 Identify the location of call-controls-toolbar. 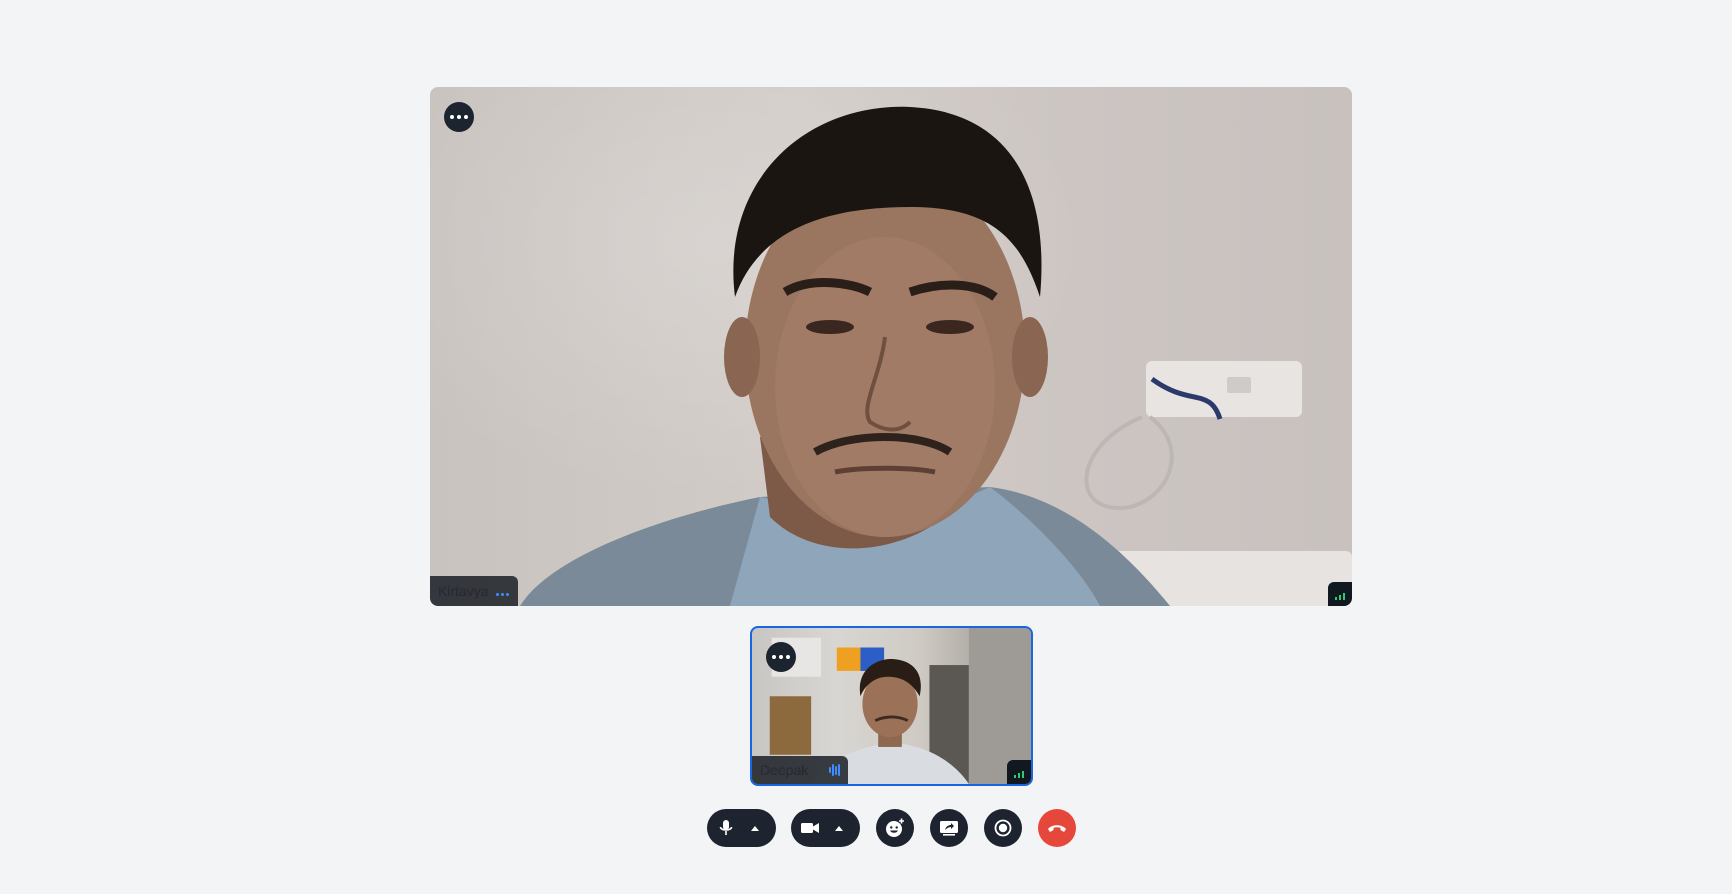
(891, 828).